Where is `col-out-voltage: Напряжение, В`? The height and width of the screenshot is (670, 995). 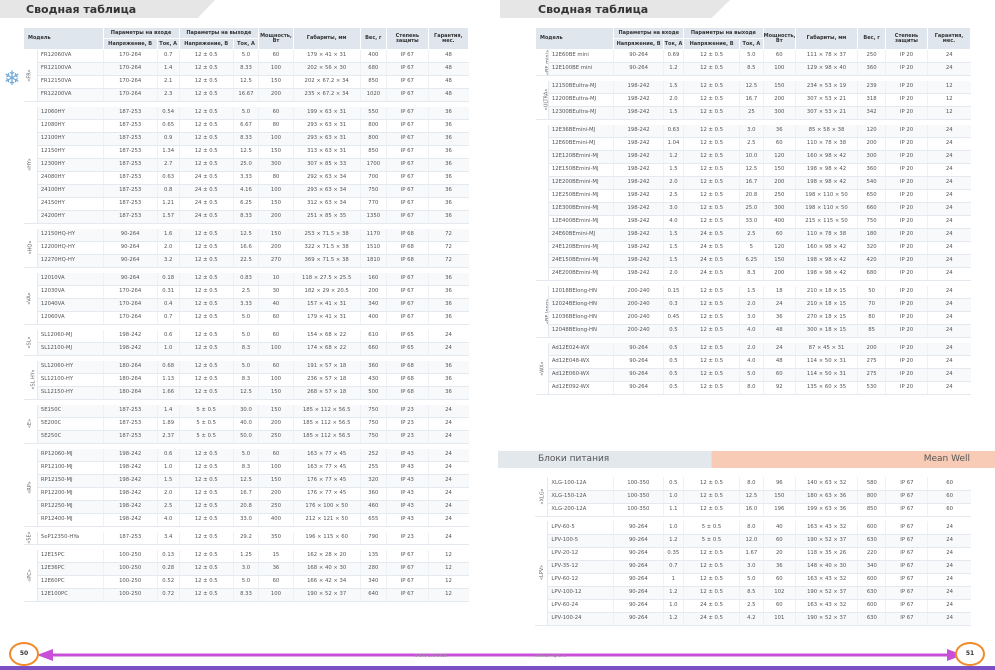 col-out-voltage: Напряжение, В is located at coordinates (712, 44).